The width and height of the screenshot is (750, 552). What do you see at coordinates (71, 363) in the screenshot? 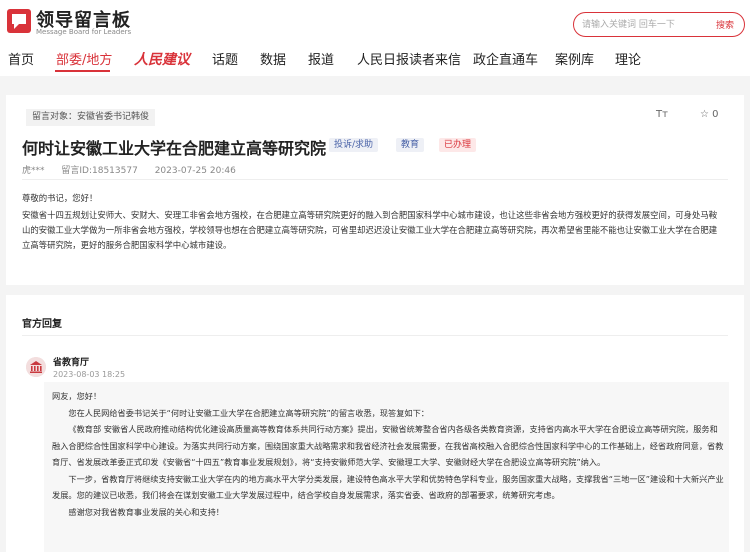
I see `reply-org-name: 省教育厅` at bounding box center [71, 363].